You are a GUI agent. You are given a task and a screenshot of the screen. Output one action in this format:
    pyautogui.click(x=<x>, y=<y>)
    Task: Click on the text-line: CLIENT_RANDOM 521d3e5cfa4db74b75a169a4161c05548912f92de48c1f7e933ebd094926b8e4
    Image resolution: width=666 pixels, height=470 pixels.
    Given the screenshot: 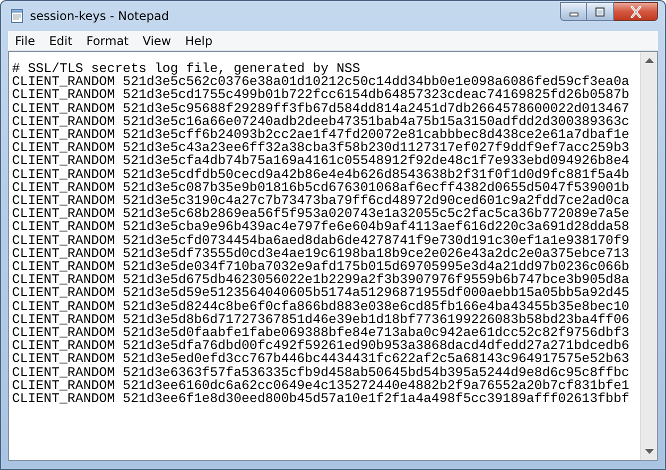 What is the action you would take?
    pyautogui.click(x=321, y=161)
    